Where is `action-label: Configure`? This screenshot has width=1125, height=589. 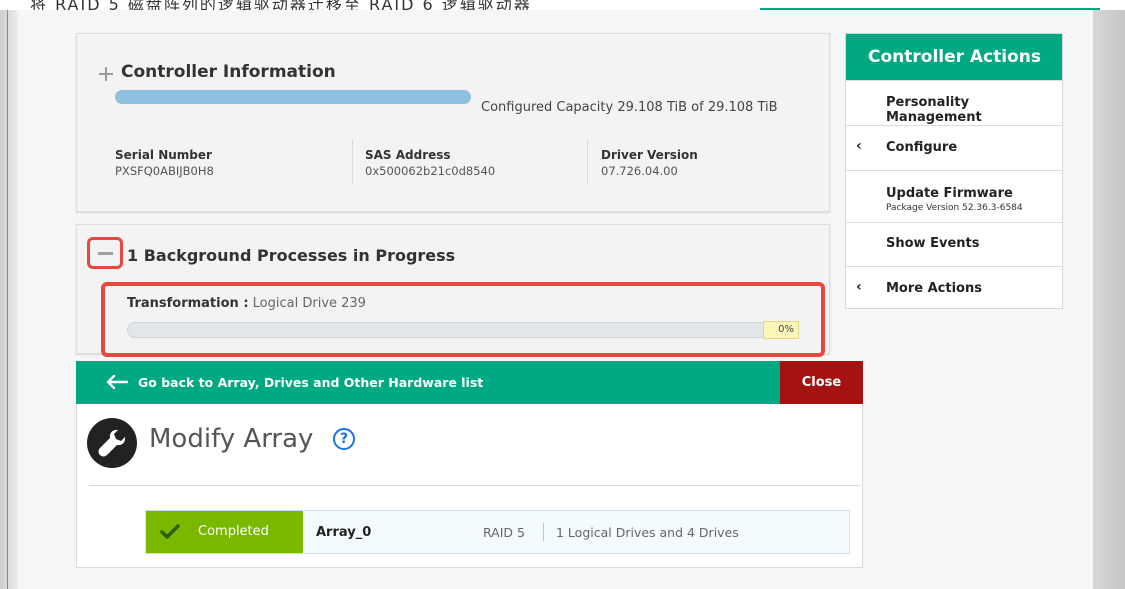 action-label: Configure is located at coordinates (922, 147).